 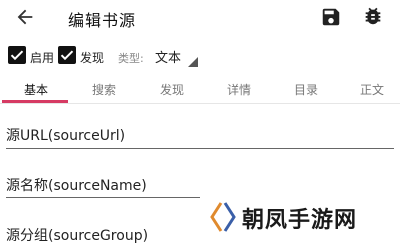 I want to click on options-row: 启用 发现 类型: 文本, so click(x=200, y=57).